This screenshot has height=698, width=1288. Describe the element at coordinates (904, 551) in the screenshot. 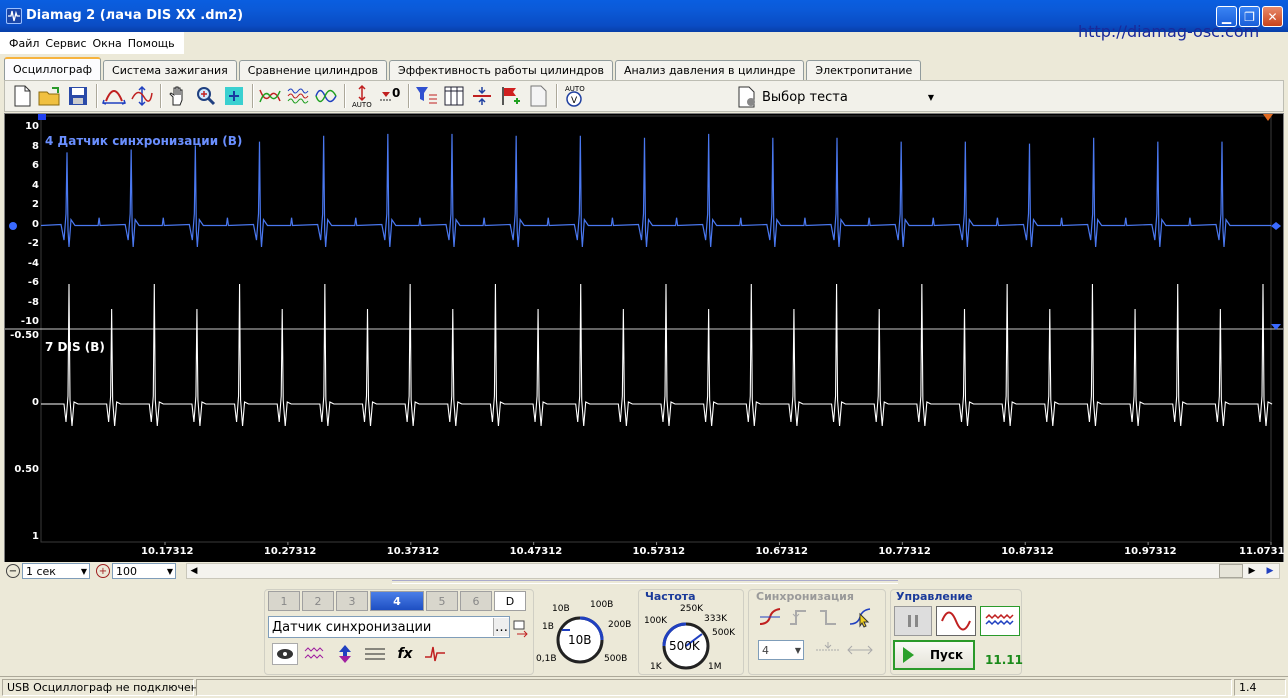

I see `x-tick: 10.77312` at that location.